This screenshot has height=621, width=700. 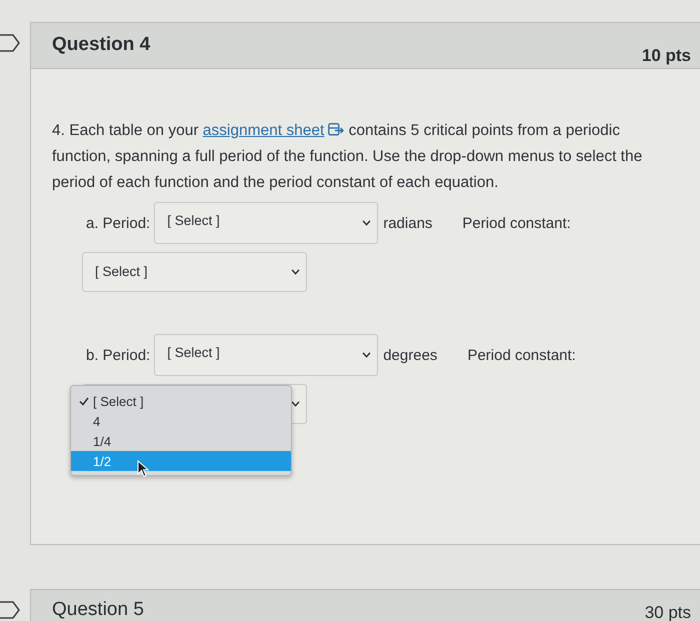 I want to click on dropdown-option: 4, so click(x=181, y=421).